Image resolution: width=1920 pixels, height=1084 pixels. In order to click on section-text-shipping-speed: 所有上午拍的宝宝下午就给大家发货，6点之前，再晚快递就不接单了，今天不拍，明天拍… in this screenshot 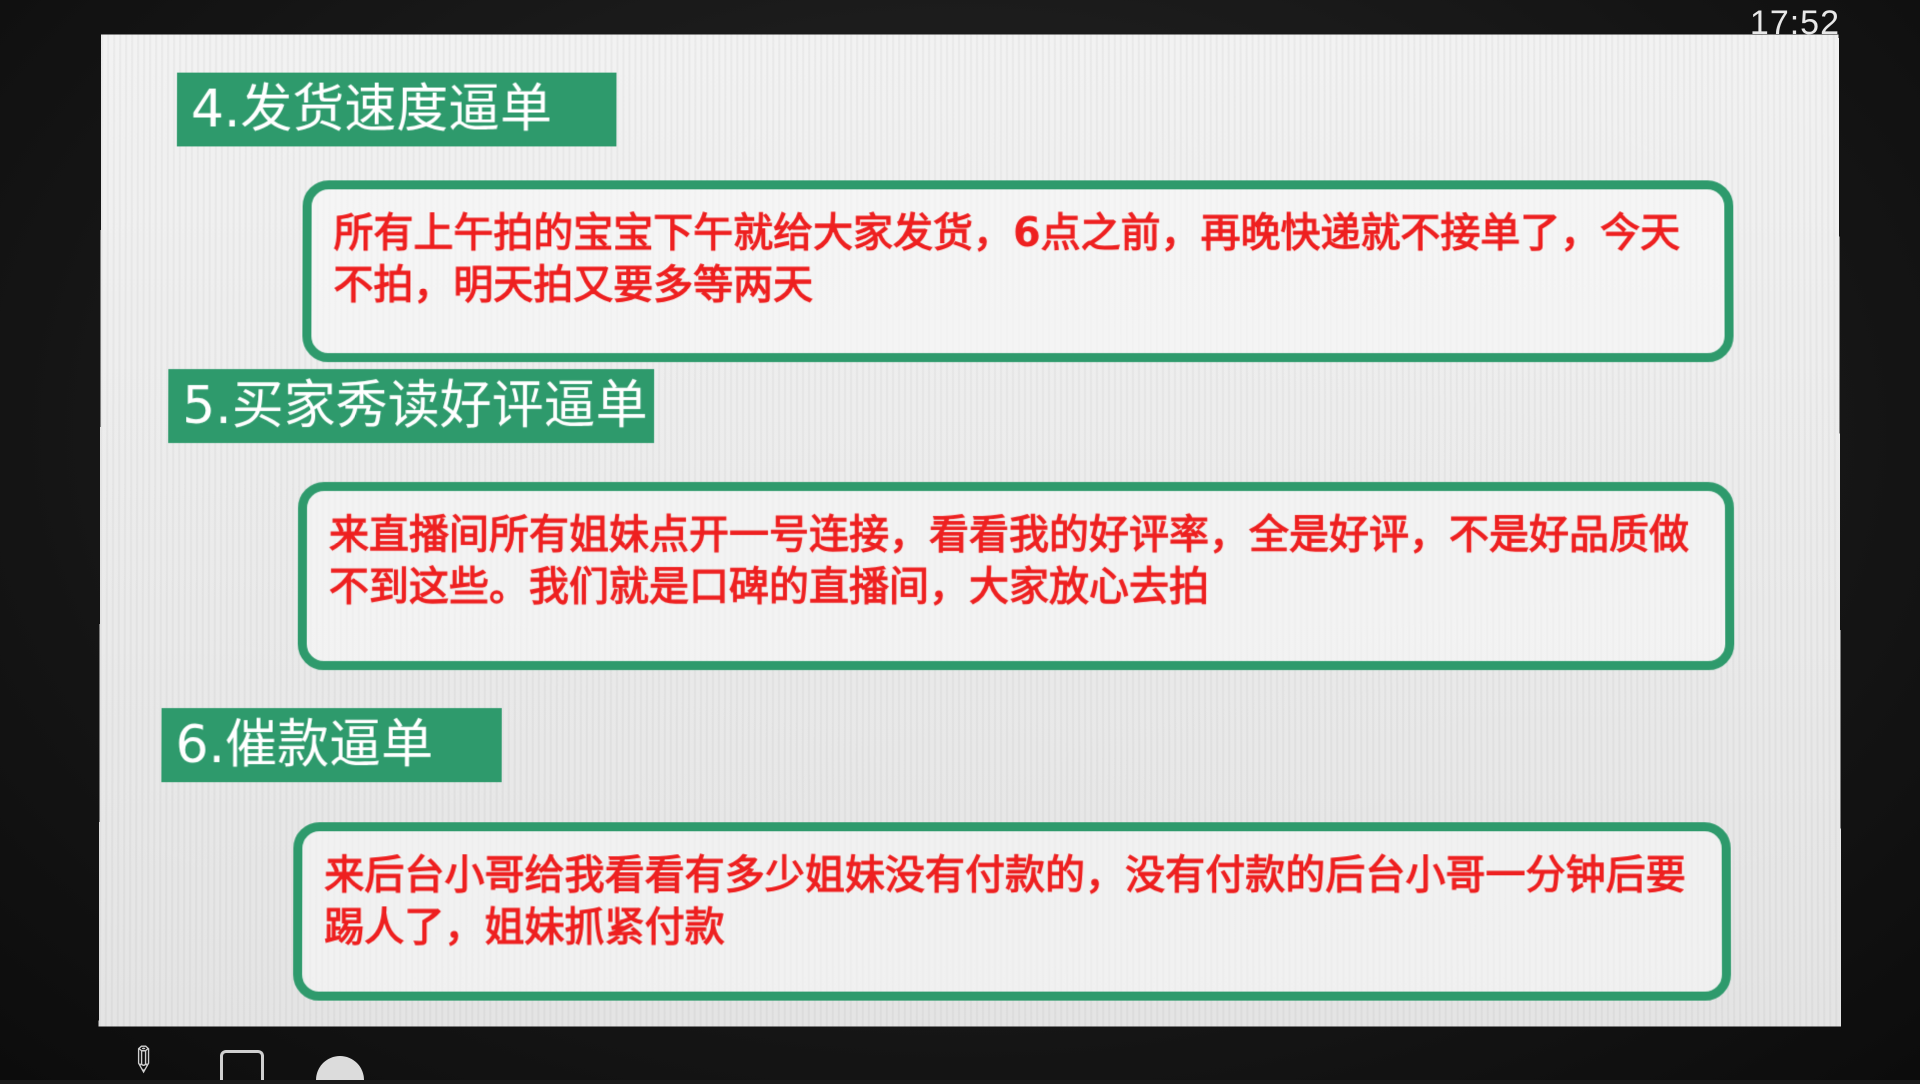, I will do `click(1007, 259)`.